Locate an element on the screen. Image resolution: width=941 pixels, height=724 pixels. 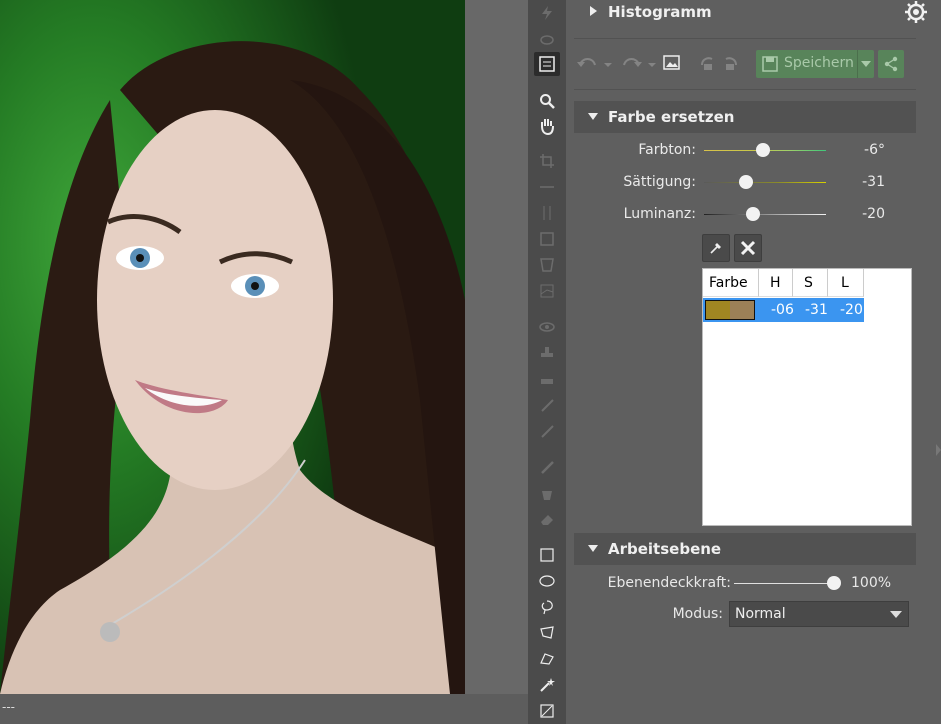
saettigung-value: -31 is located at coordinates (873, 182).